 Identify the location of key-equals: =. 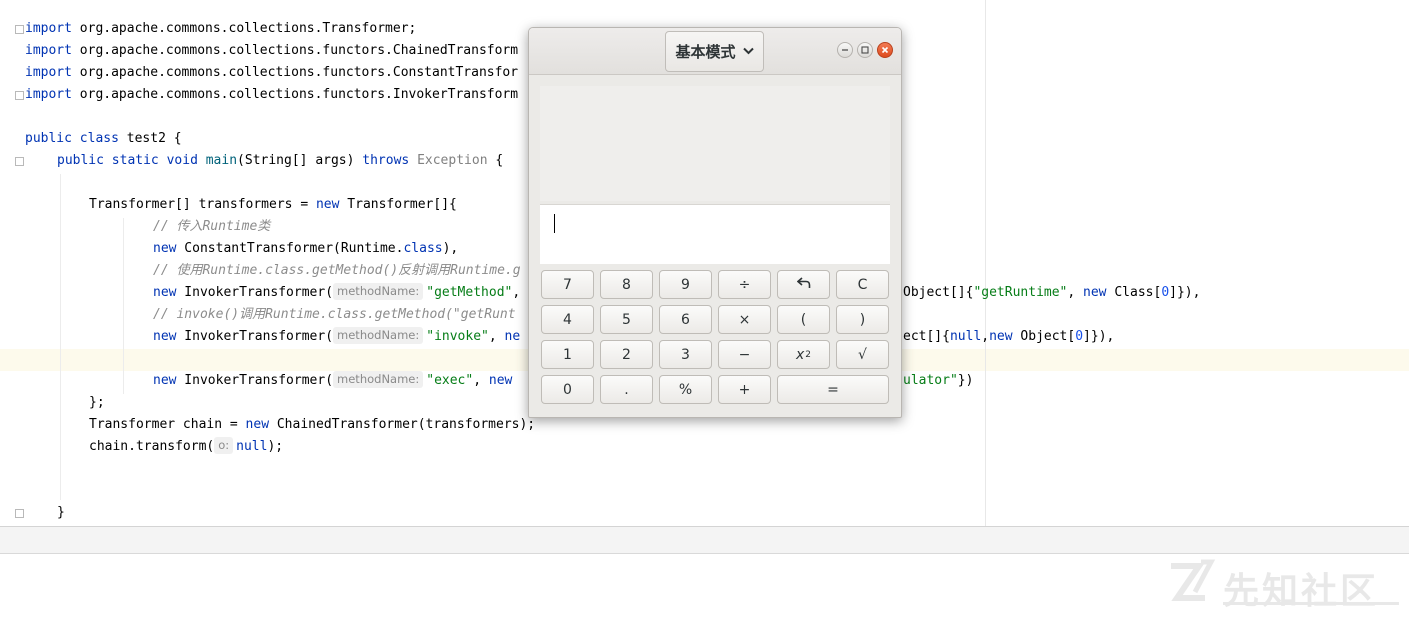
(833, 389).